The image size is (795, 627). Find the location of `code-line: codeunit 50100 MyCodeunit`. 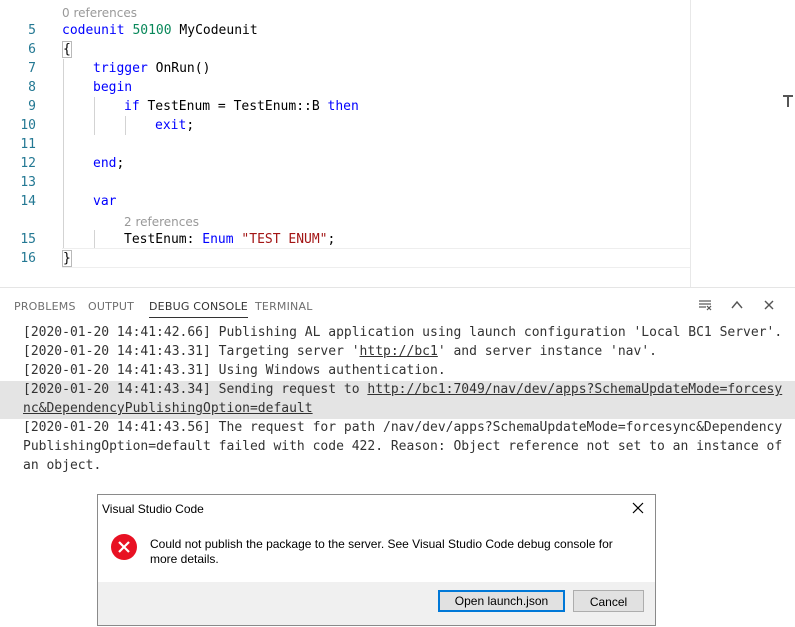

code-line: codeunit 50100 MyCodeunit is located at coordinates (160, 30).